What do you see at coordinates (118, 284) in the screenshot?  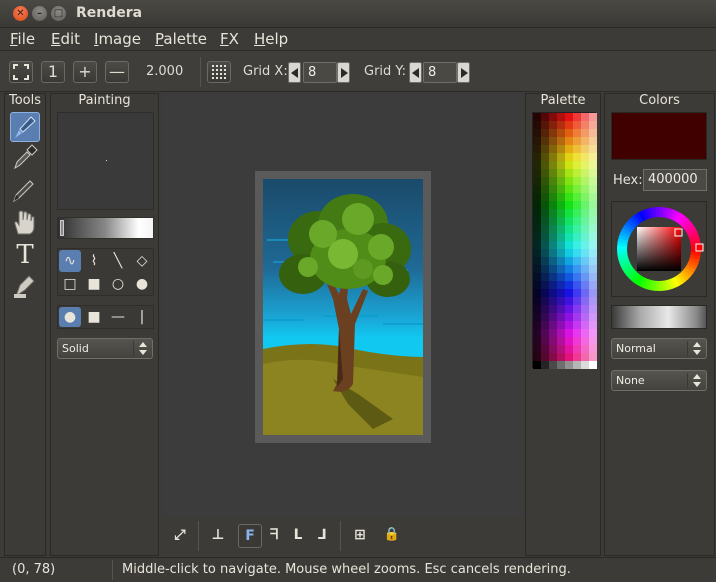 I see `brush-shape-oval-outline: ○` at bounding box center [118, 284].